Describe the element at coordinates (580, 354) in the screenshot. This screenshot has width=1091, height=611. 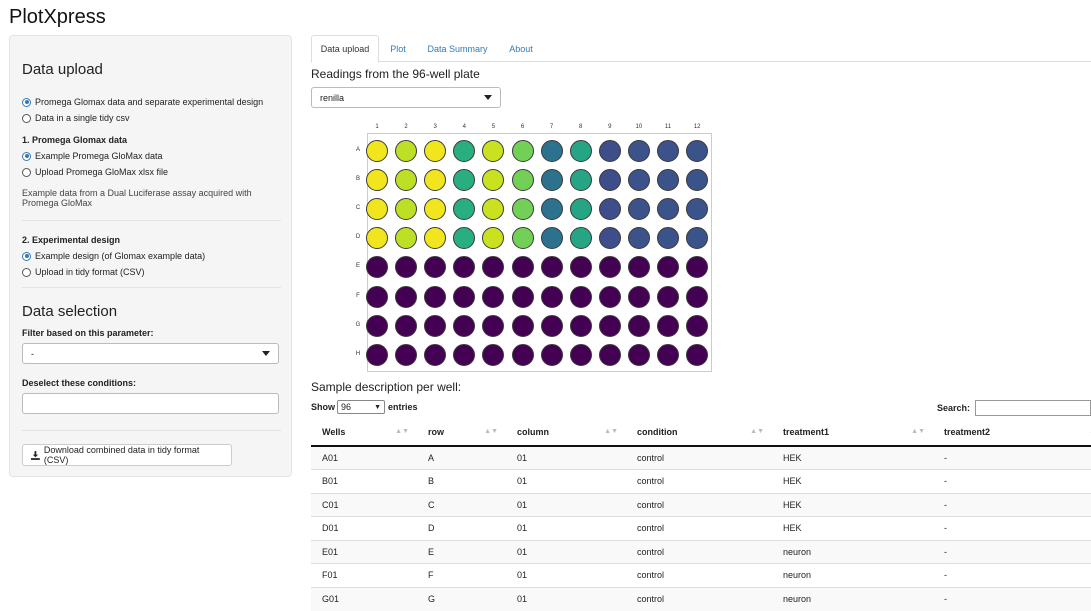
I see `plate-well-H8` at that location.